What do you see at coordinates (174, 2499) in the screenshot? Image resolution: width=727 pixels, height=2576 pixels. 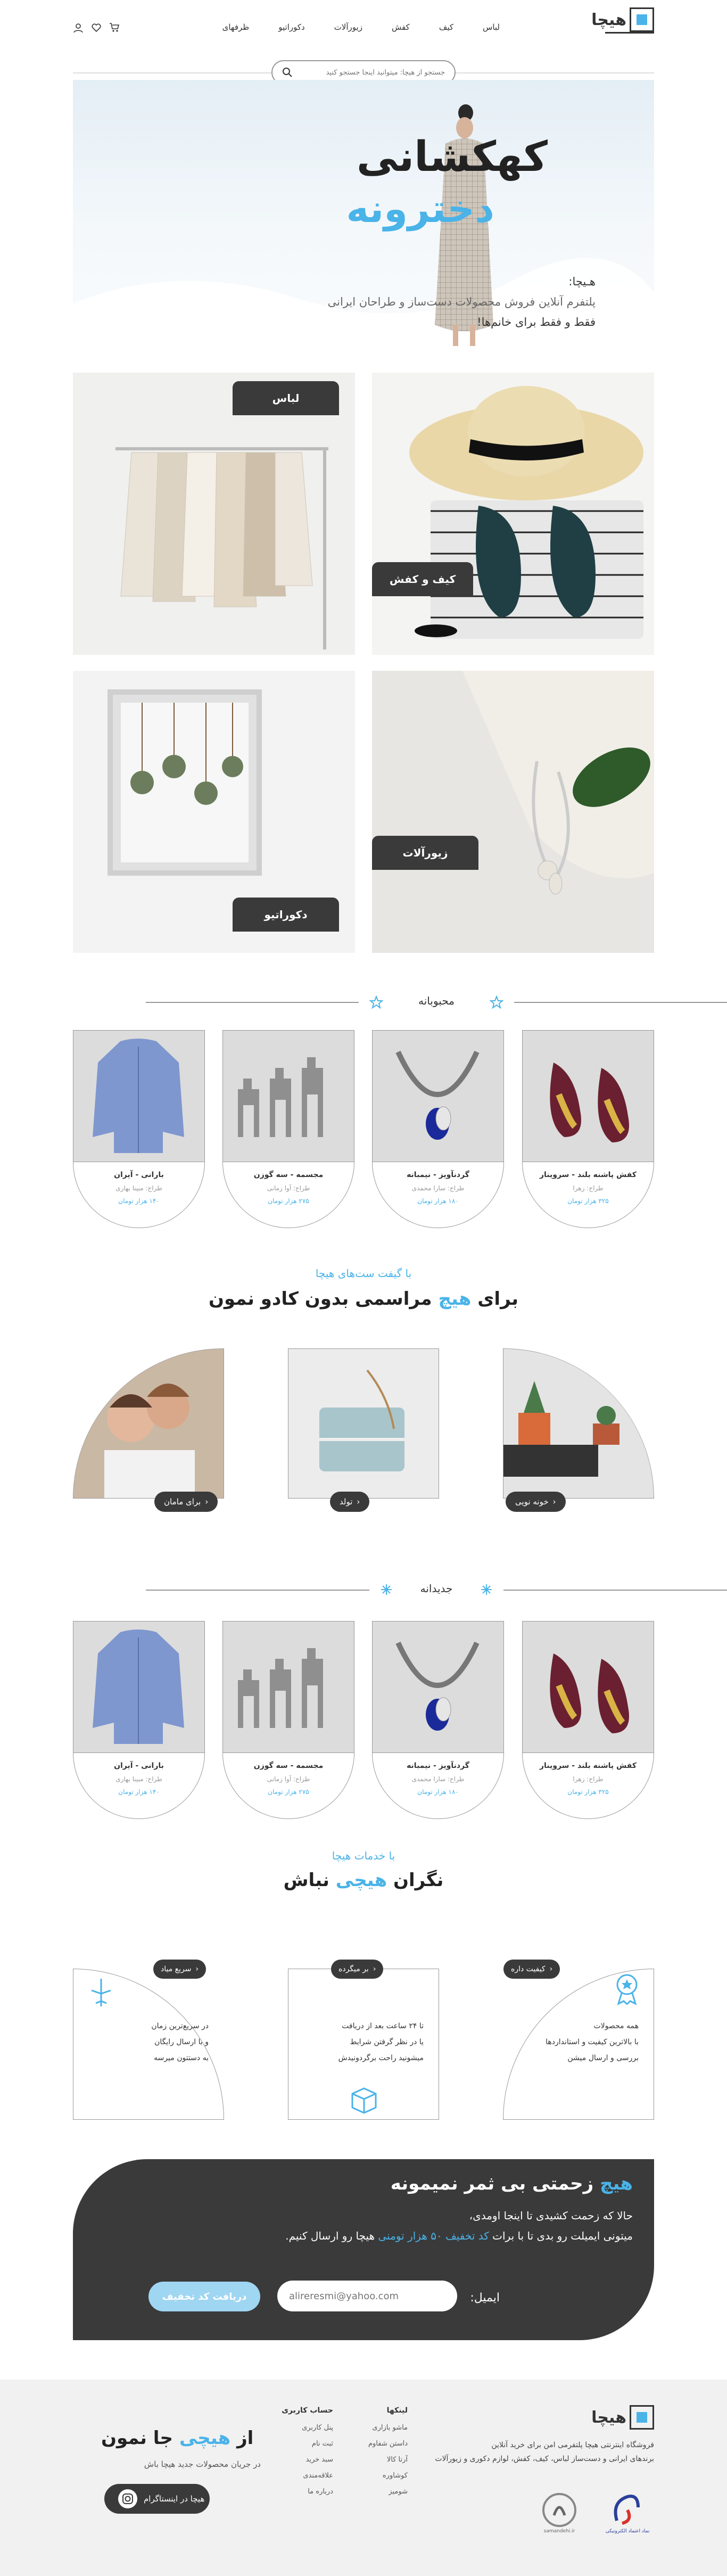 I see `instagram-button-label: هیچا در اینستاگرام` at bounding box center [174, 2499].